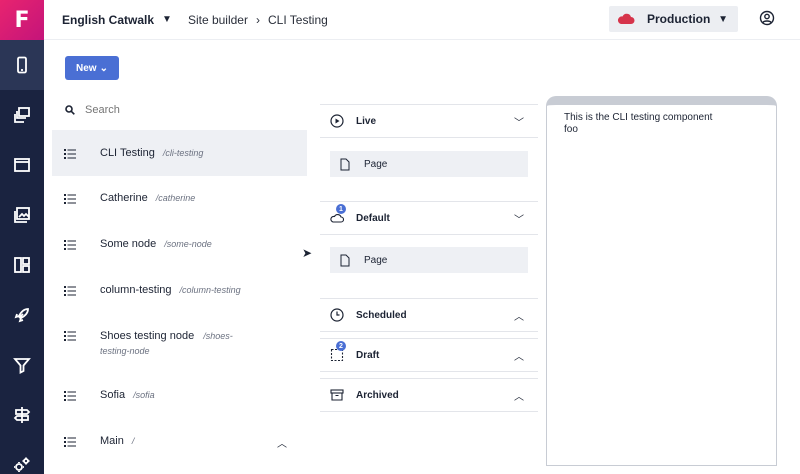 The width and height of the screenshot is (800, 474). Describe the element at coordinates (210, 290) in the screenshot. I see `node-path: /column-testing` at that location.